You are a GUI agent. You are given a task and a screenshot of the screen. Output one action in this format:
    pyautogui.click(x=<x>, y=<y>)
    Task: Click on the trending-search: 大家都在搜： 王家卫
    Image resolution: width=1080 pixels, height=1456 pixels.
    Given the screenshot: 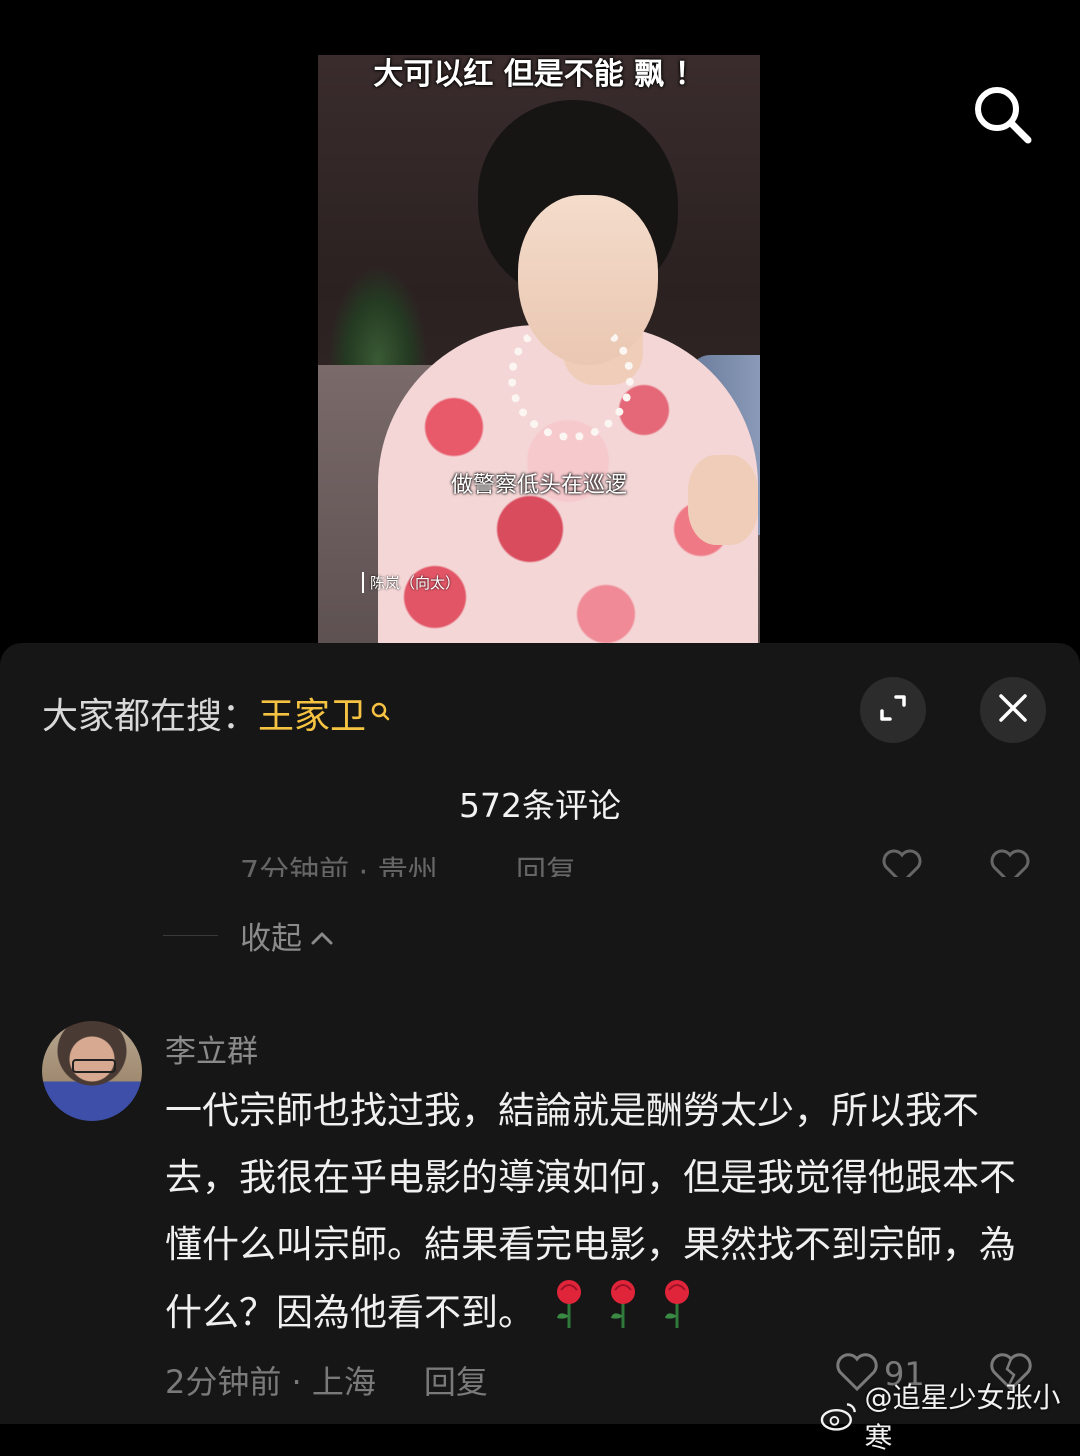 What is the action you would take?
    pyautogui.click(x=216, y=713)
    